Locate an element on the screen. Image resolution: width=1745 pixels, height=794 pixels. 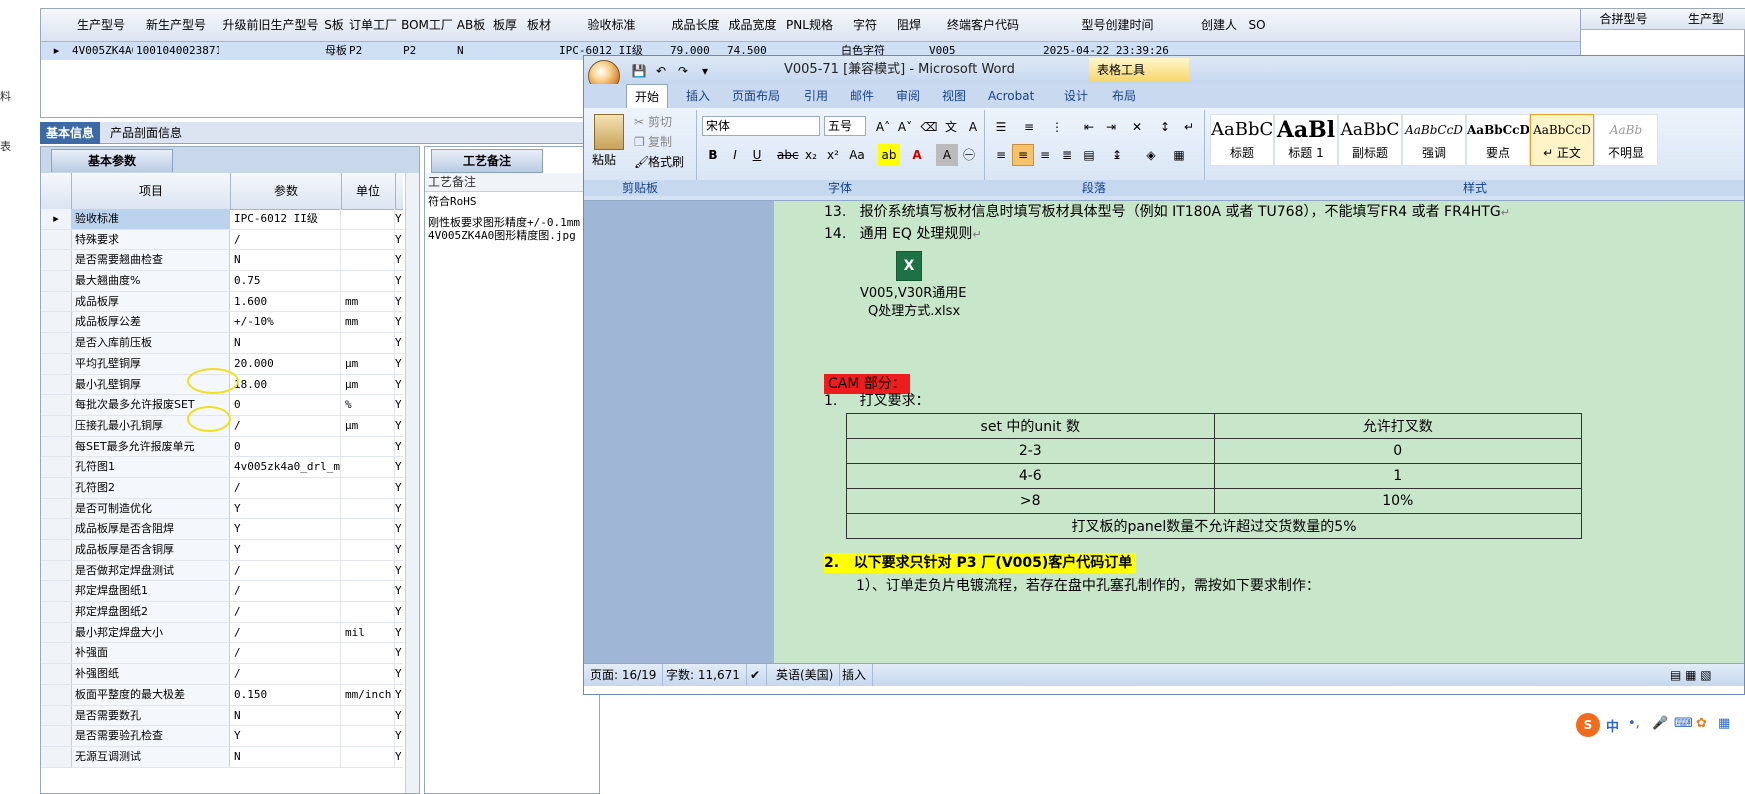
subscript-icon: x₂ is located at coordinates (811, 155).